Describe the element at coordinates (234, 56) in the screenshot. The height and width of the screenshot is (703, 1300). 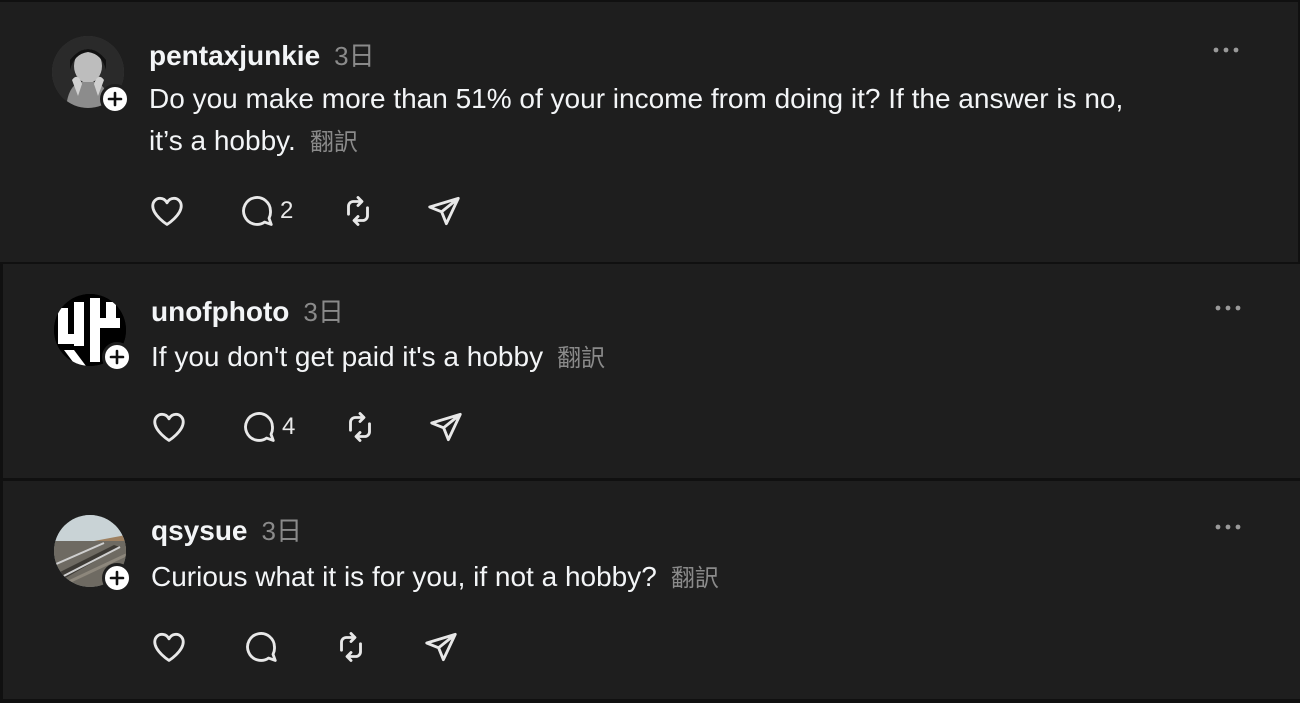
I see `username: pentaxjunkie` at that location.